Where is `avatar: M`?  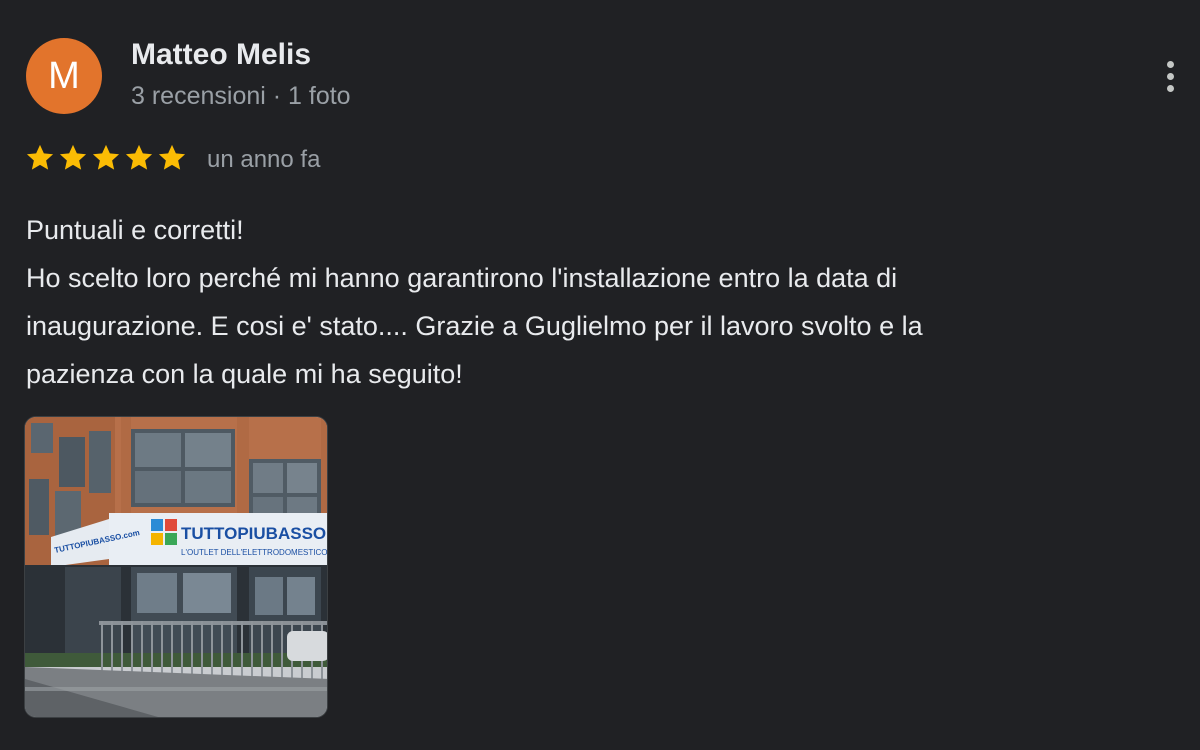 avatar: M is located at coordinates (64, 76).